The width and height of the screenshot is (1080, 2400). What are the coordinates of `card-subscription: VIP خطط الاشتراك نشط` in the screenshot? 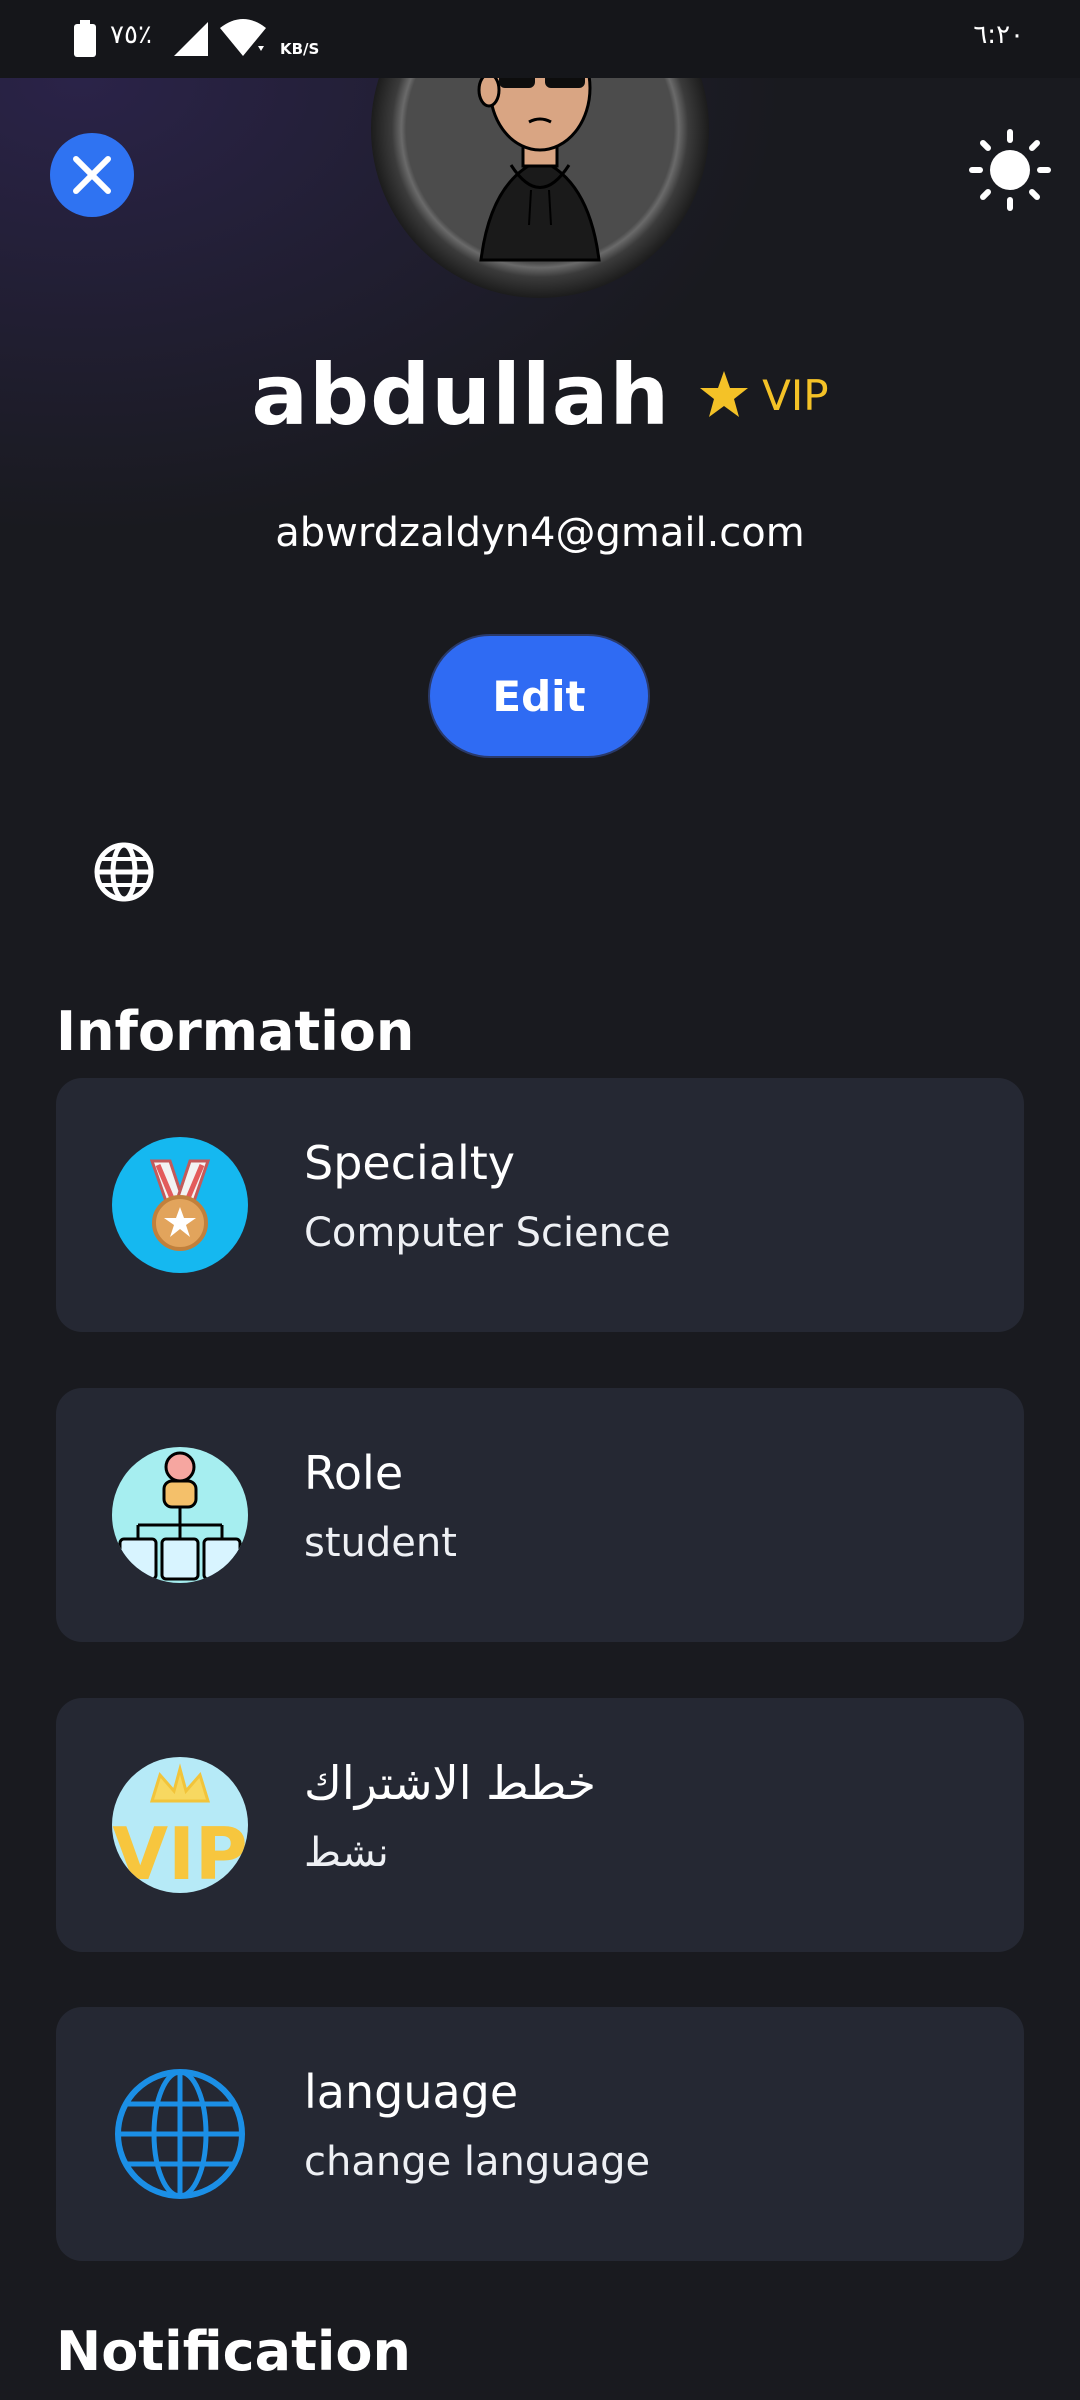 It's located at (540, 1825).